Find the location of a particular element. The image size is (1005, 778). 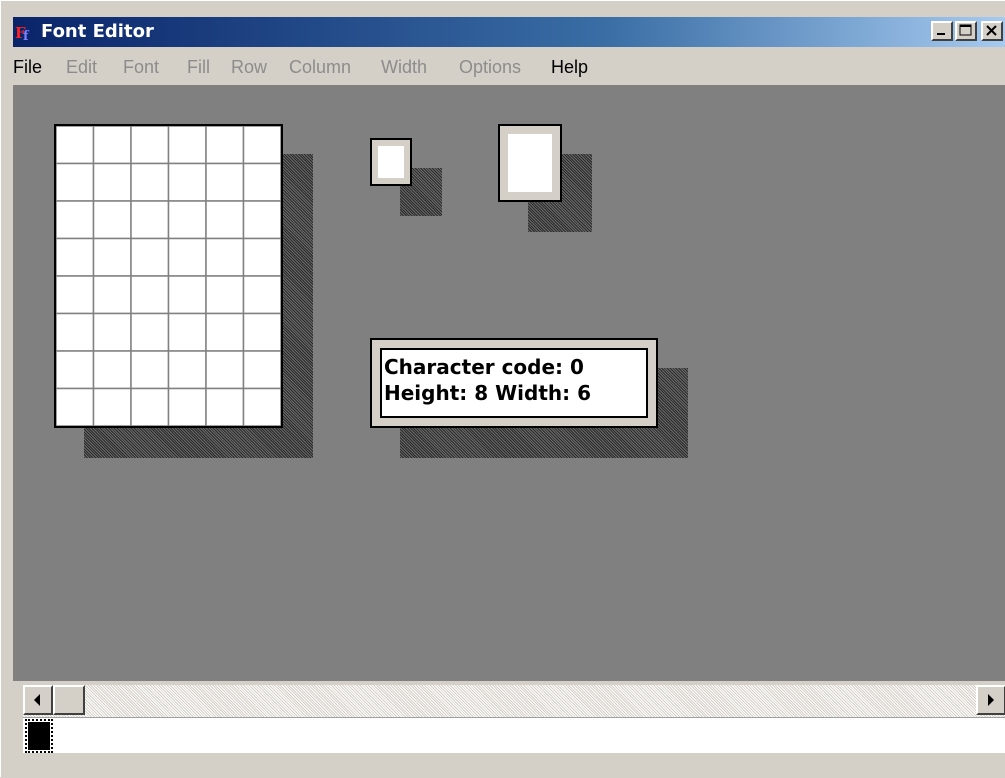

menu-row: Row is located at coordinates (249, 67).